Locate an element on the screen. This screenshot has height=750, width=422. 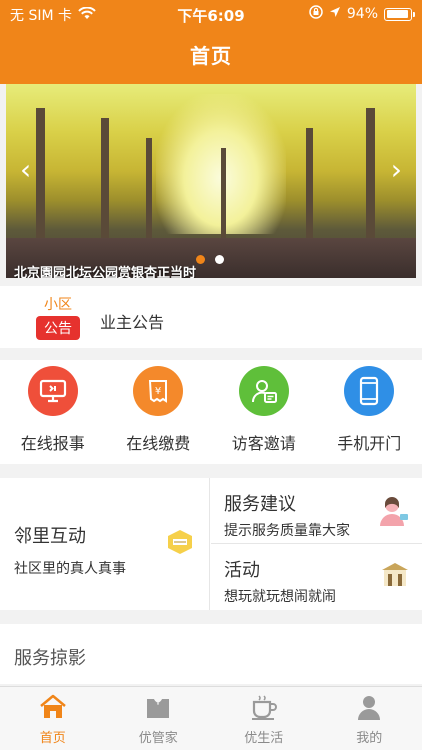
status-bar: 无 SIM 卡 下午6:09 94% is located at coordinates (211, 14).